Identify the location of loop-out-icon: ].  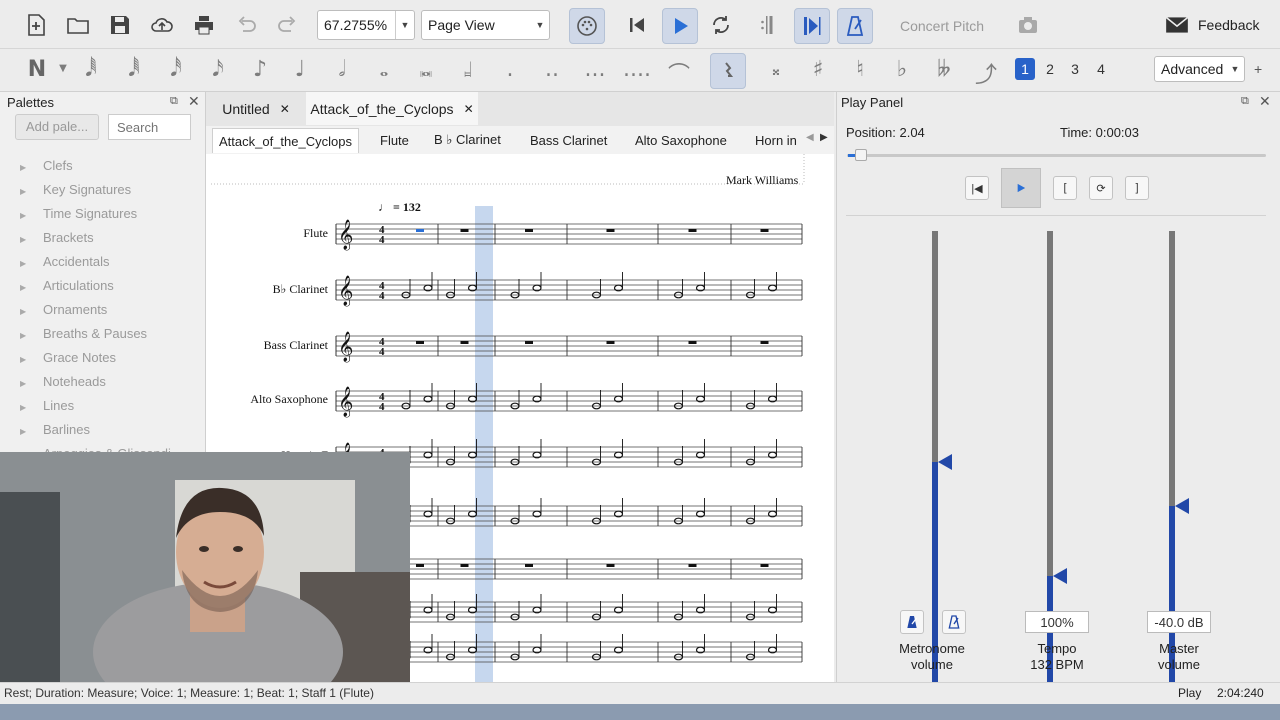
(1137, 188).